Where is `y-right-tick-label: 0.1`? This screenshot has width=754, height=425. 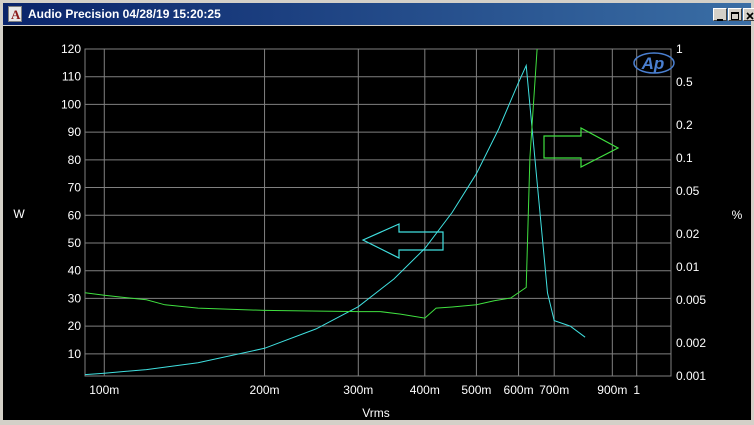
y-right-tick-label: 0.1 is located at coordinates (684, 158).